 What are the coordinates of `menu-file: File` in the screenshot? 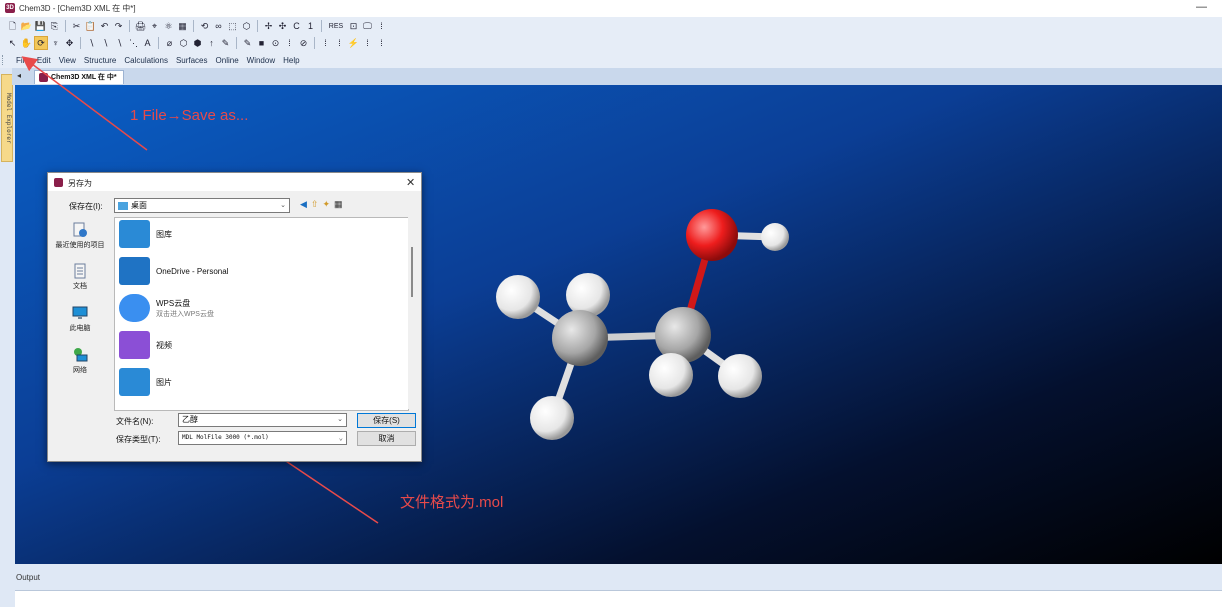 It's located at (22, 60).